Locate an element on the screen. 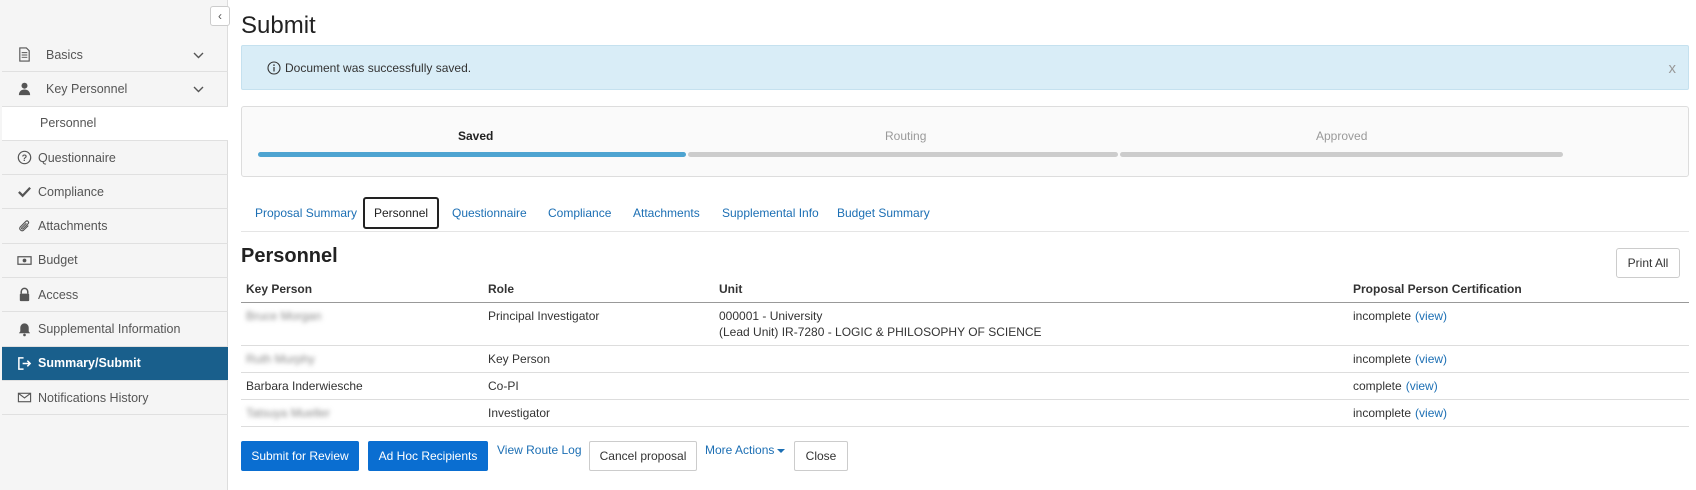 Image resolution: width=1696 pixels, height=490 pixels. sidebar-item-questionnaire: ? Questionnaire is located at coordinates (115, 158).